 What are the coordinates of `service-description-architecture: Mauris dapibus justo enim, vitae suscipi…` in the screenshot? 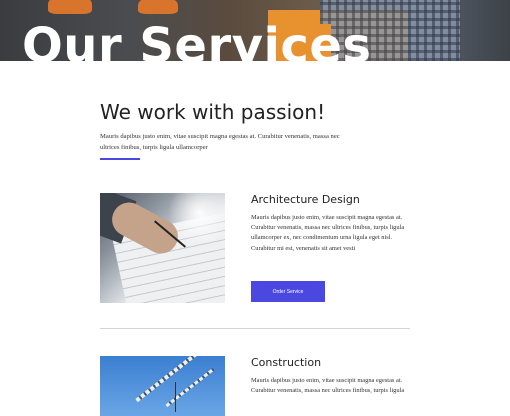 It's located at (328, 233).